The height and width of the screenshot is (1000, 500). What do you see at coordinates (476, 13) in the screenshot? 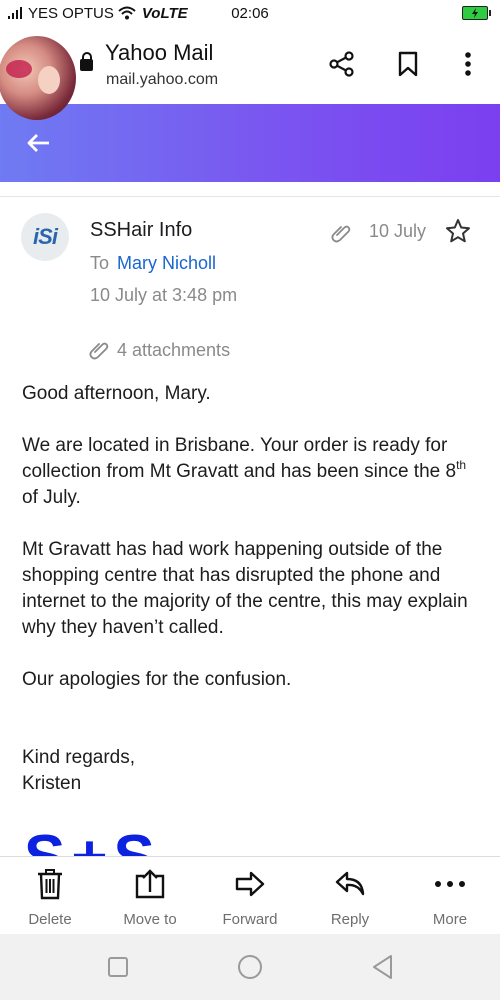
I see `battery-icon` at bounding box center [476, 13].